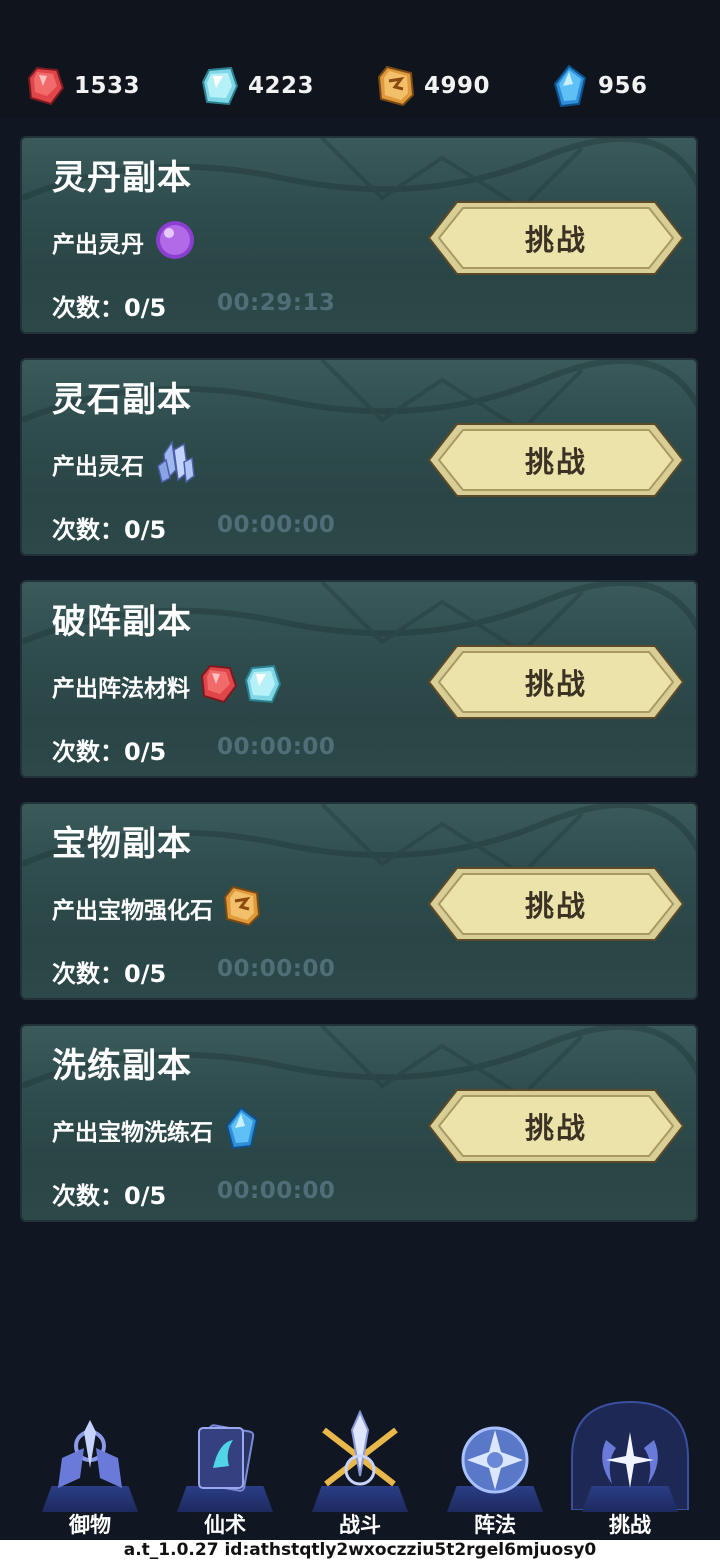 The image size is (720, 1560). What do you see at coordinates (360, 1525) in the screenshot?
I see `nav-label: 战斗` at bounding box center [360, 1525].